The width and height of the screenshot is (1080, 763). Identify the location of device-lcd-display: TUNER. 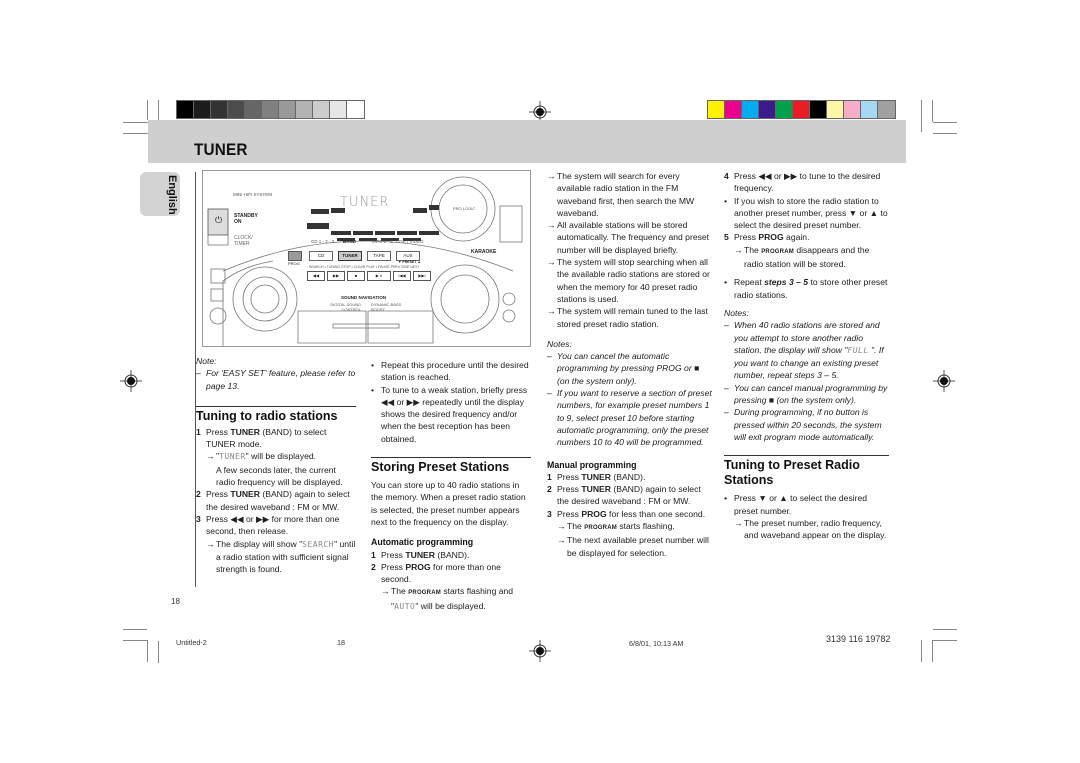
(365, 202).